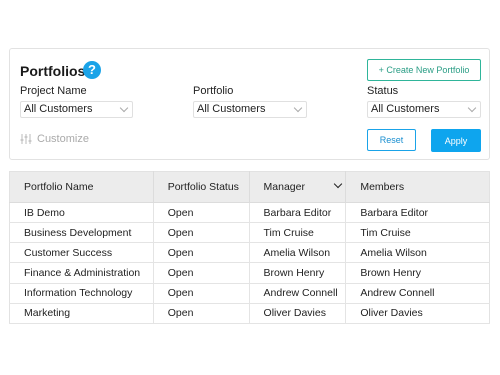 Image resolution: width=500 pixels, height=375 pixels. I want to click on sliders-icon, so click(26, 139).